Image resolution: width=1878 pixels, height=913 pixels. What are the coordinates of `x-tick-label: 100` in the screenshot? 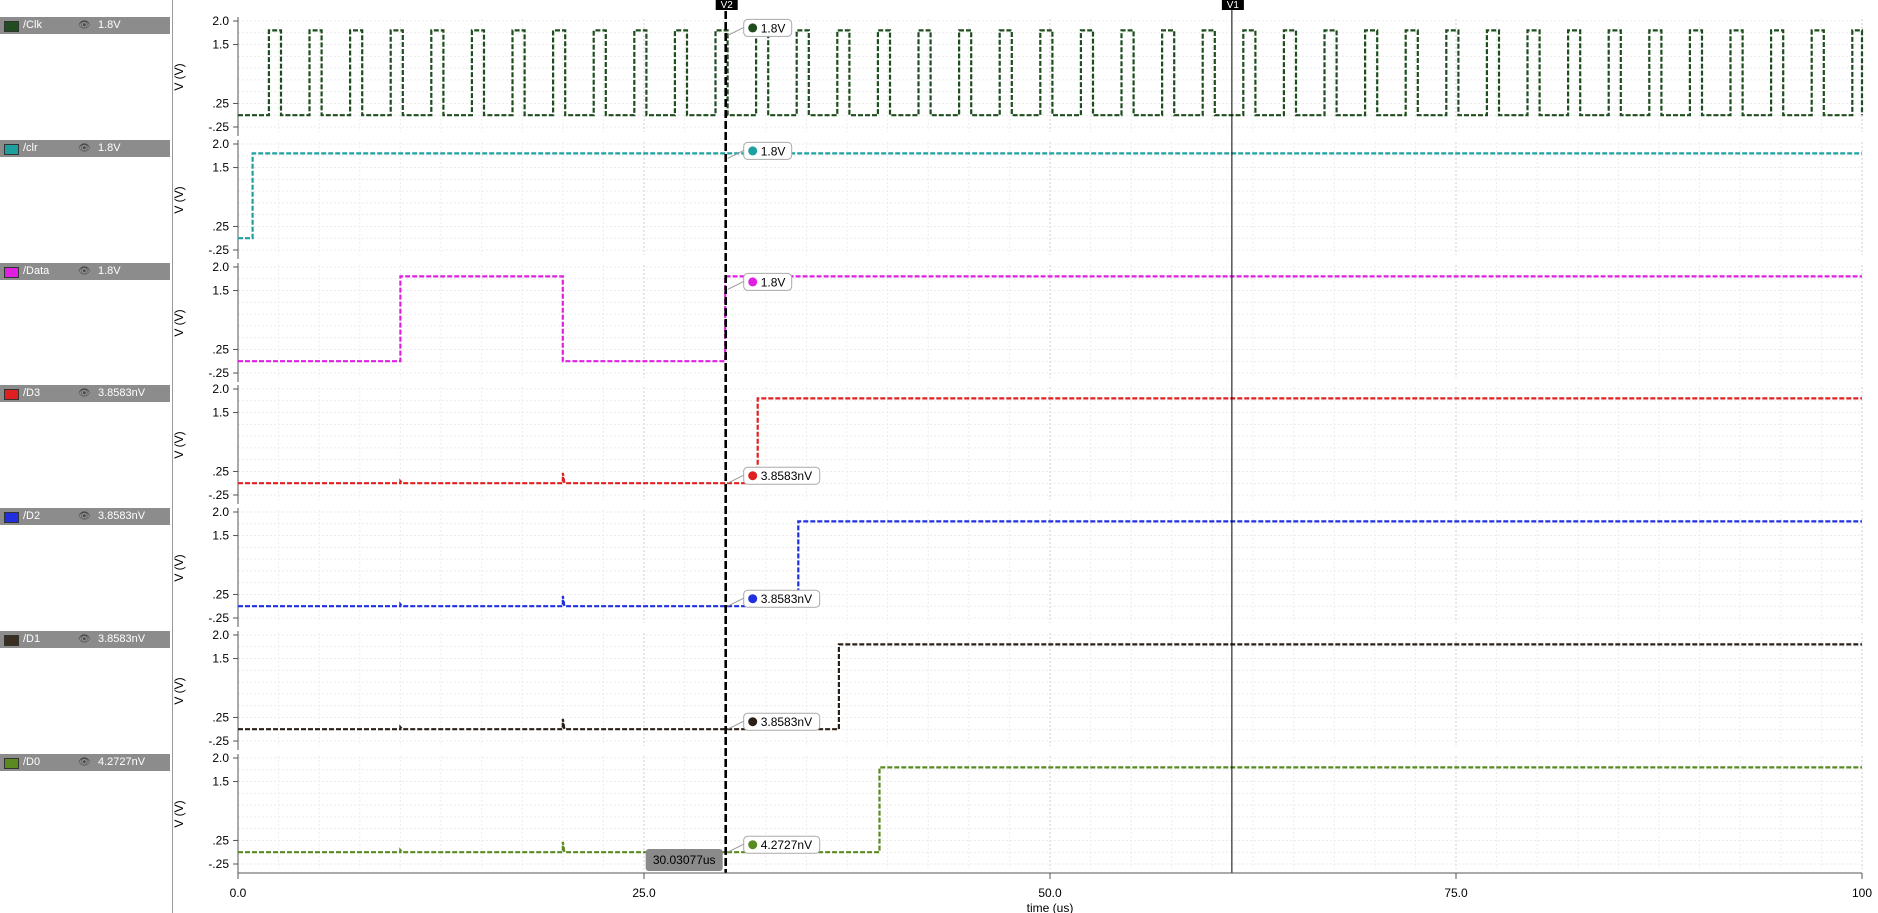 It's located at (1862, 893).